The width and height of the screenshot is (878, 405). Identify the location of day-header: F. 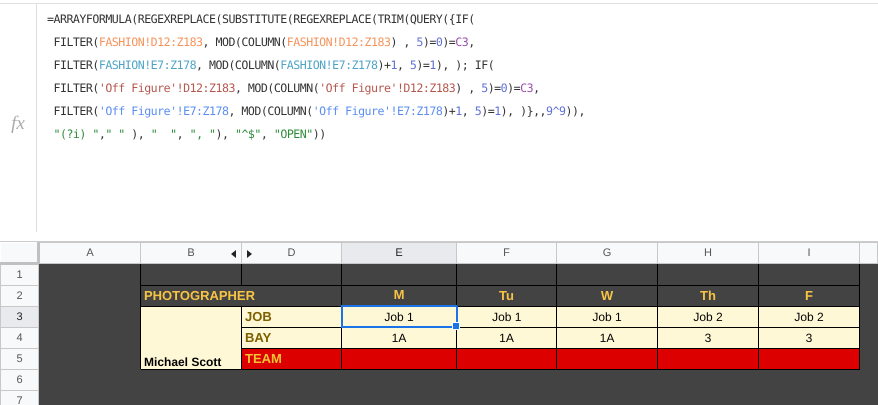
(809, 295).